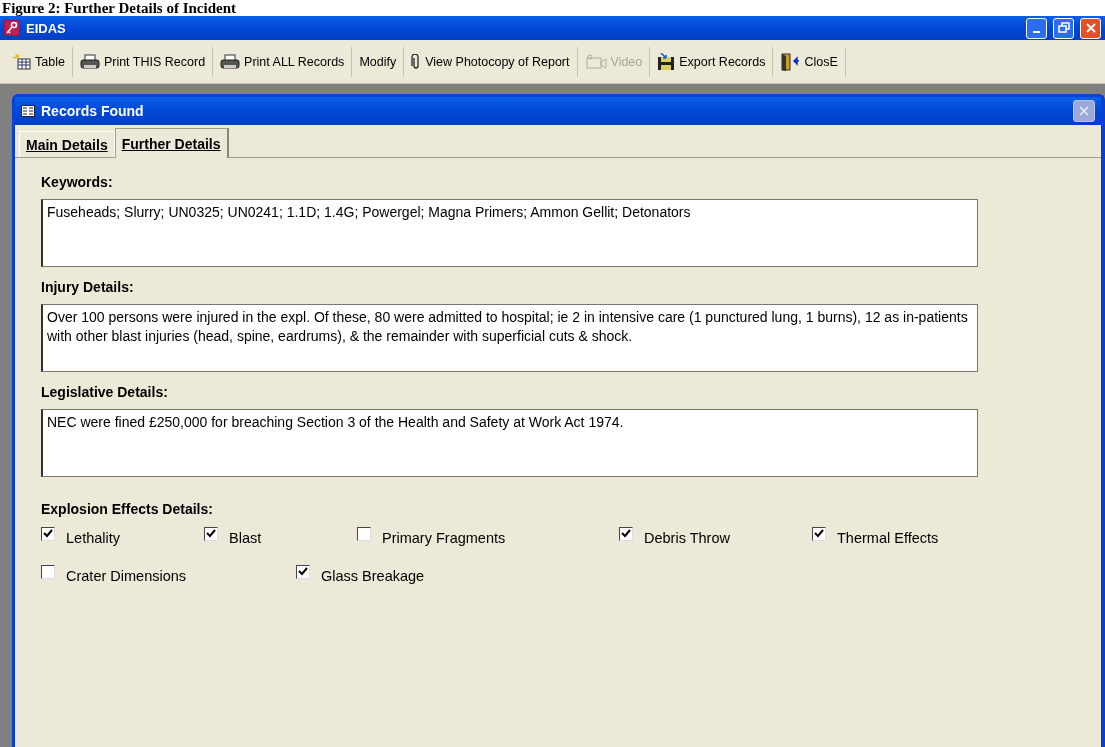 This screenshot has height=747, width=1105. Describe the element at coordinates (595, 61) in the screenshot. I see `film-camera-icon` at that location.